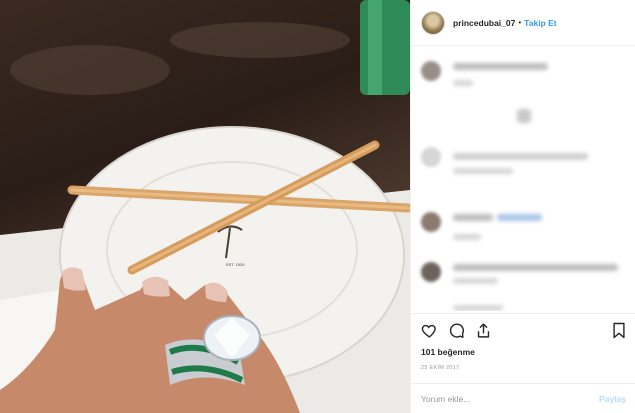  What do you see at coordinates (484, 23) in the screenshot?
I see `username-link: princedubai_07` at bounding box center [484, 23].